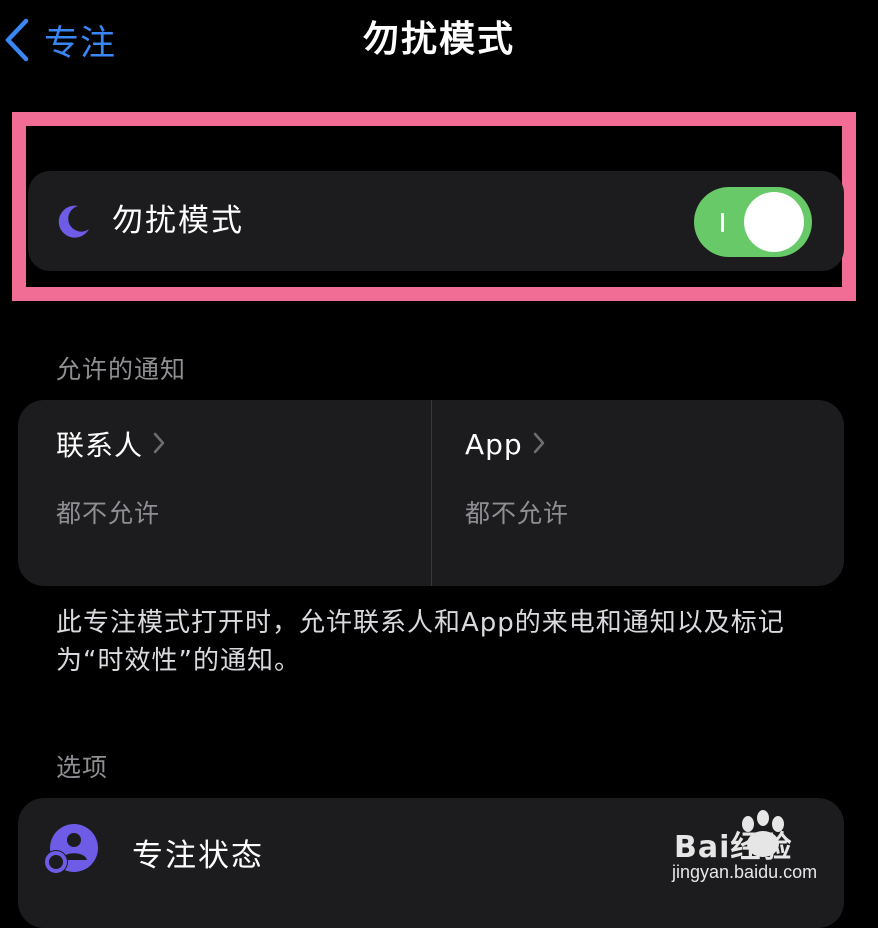 The height and width of the screenshot is (928, 878). I want to click on options-header: 选项, so click(82, 767).